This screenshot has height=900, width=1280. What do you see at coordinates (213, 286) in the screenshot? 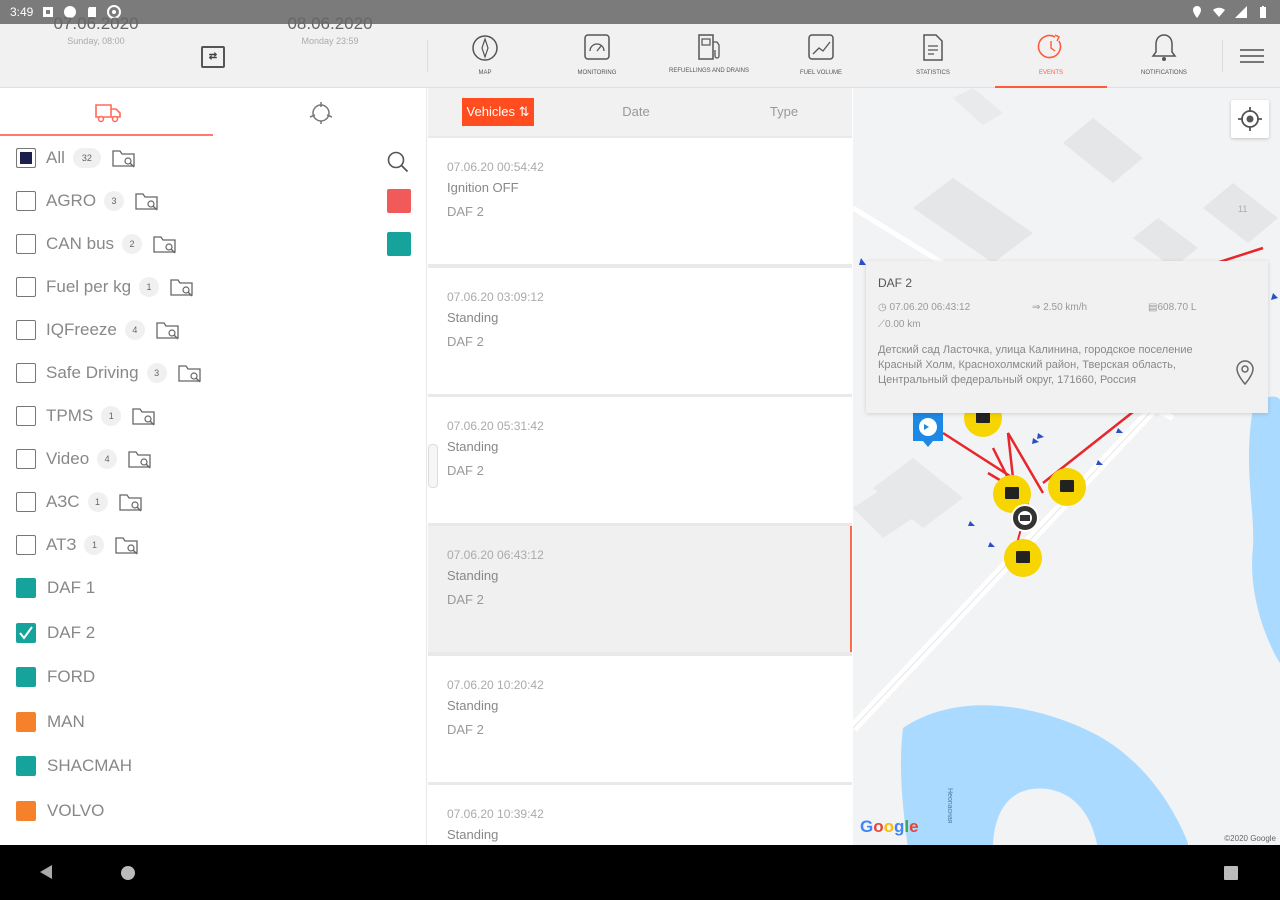
I see `group-row: Fuel per kg 1` at bounding box center [213, 286].